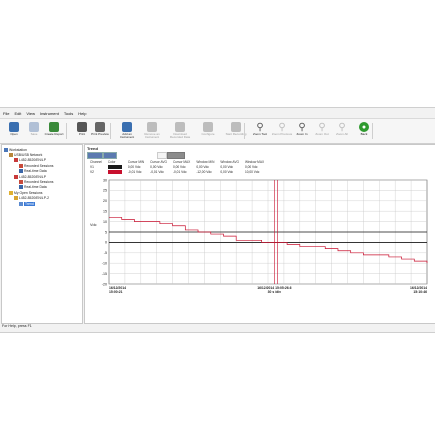  I want to click on zoom-tool-button: ⚲ Zoom Tool, so click(260, 131).